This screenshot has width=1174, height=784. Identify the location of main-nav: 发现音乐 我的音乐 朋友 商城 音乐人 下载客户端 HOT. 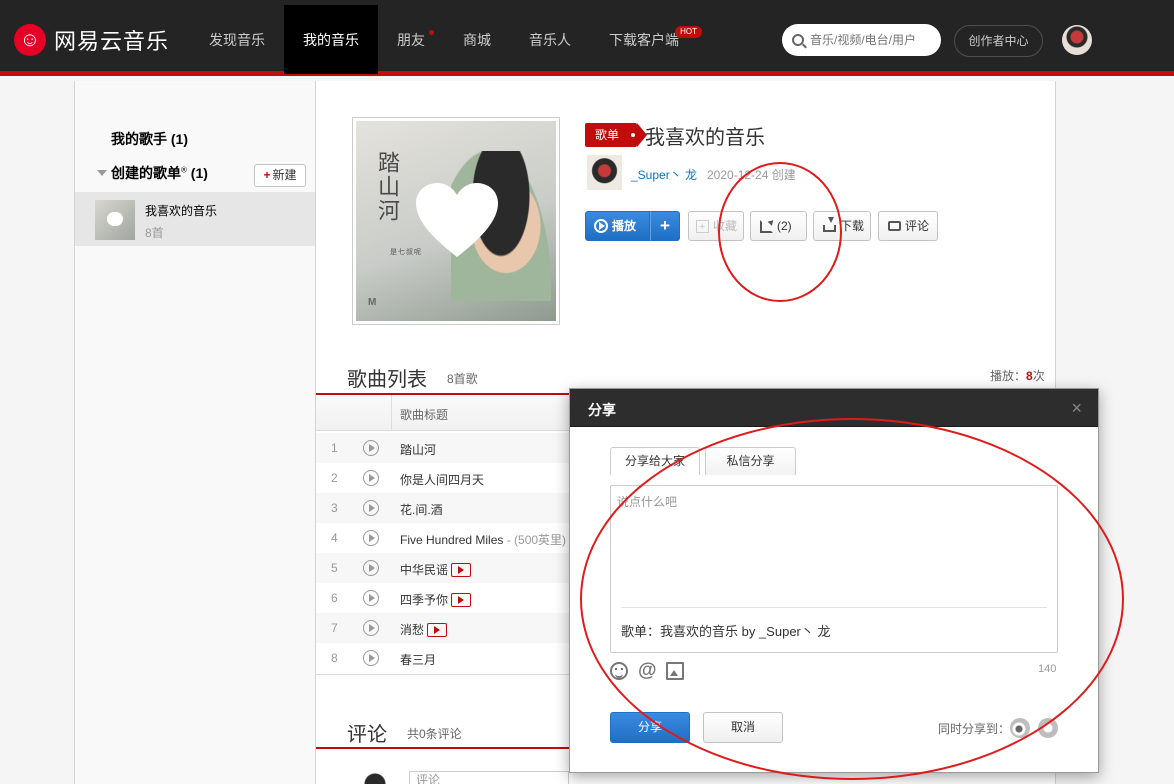
(446, 39).